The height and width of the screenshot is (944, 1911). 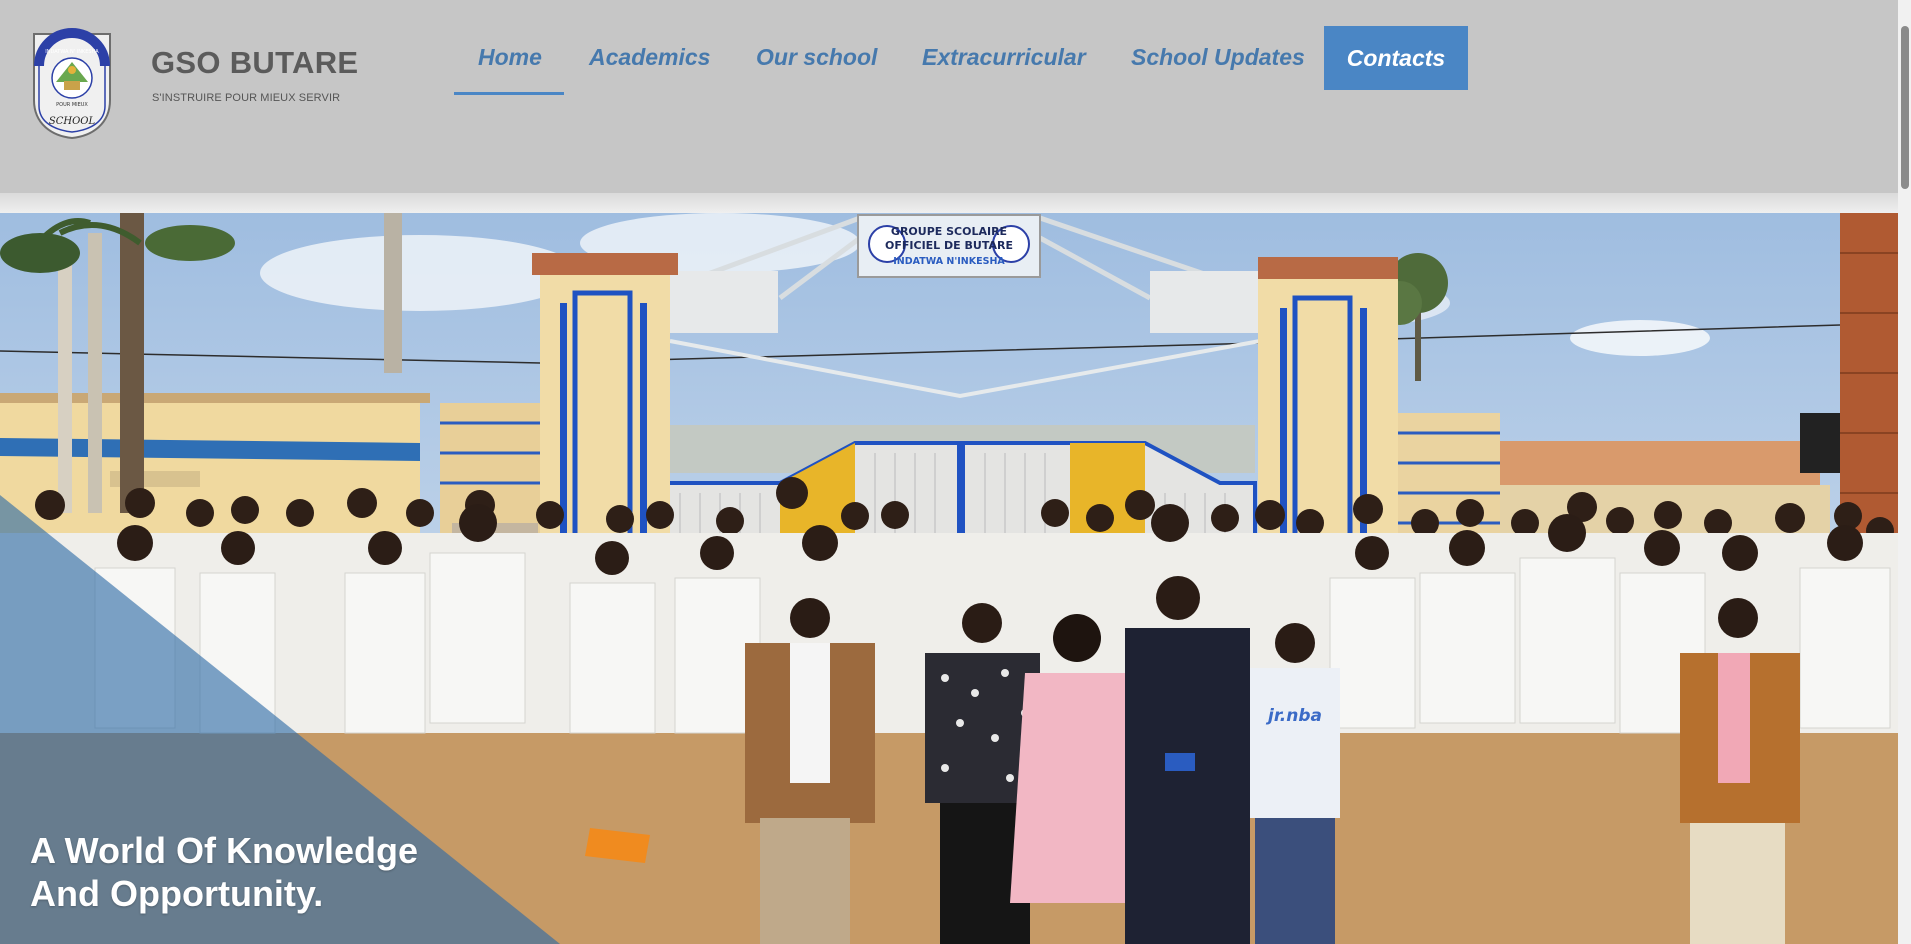 What do you see at coordinates (1905, 107) in the screenshot?
I see `scrollbar-thumb` at bounding box center [1905, 107].